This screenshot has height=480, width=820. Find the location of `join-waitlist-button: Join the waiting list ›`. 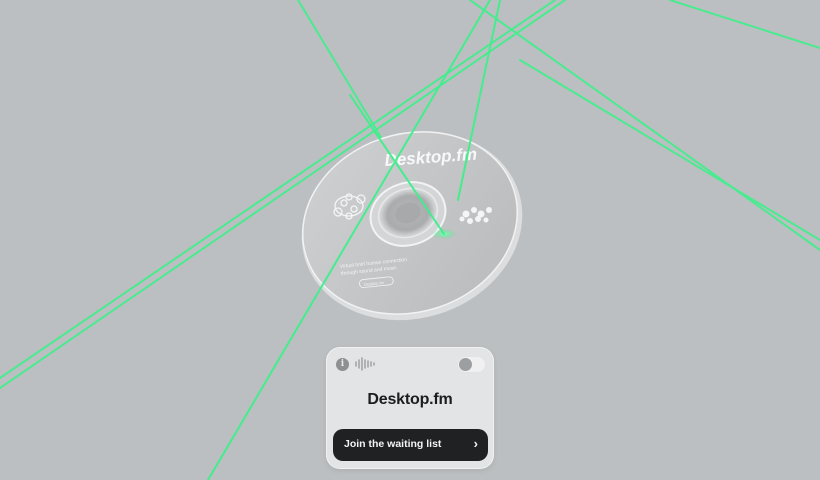

join-waitlist-button: Join the waiting list › is located at coordinates (410, 445).